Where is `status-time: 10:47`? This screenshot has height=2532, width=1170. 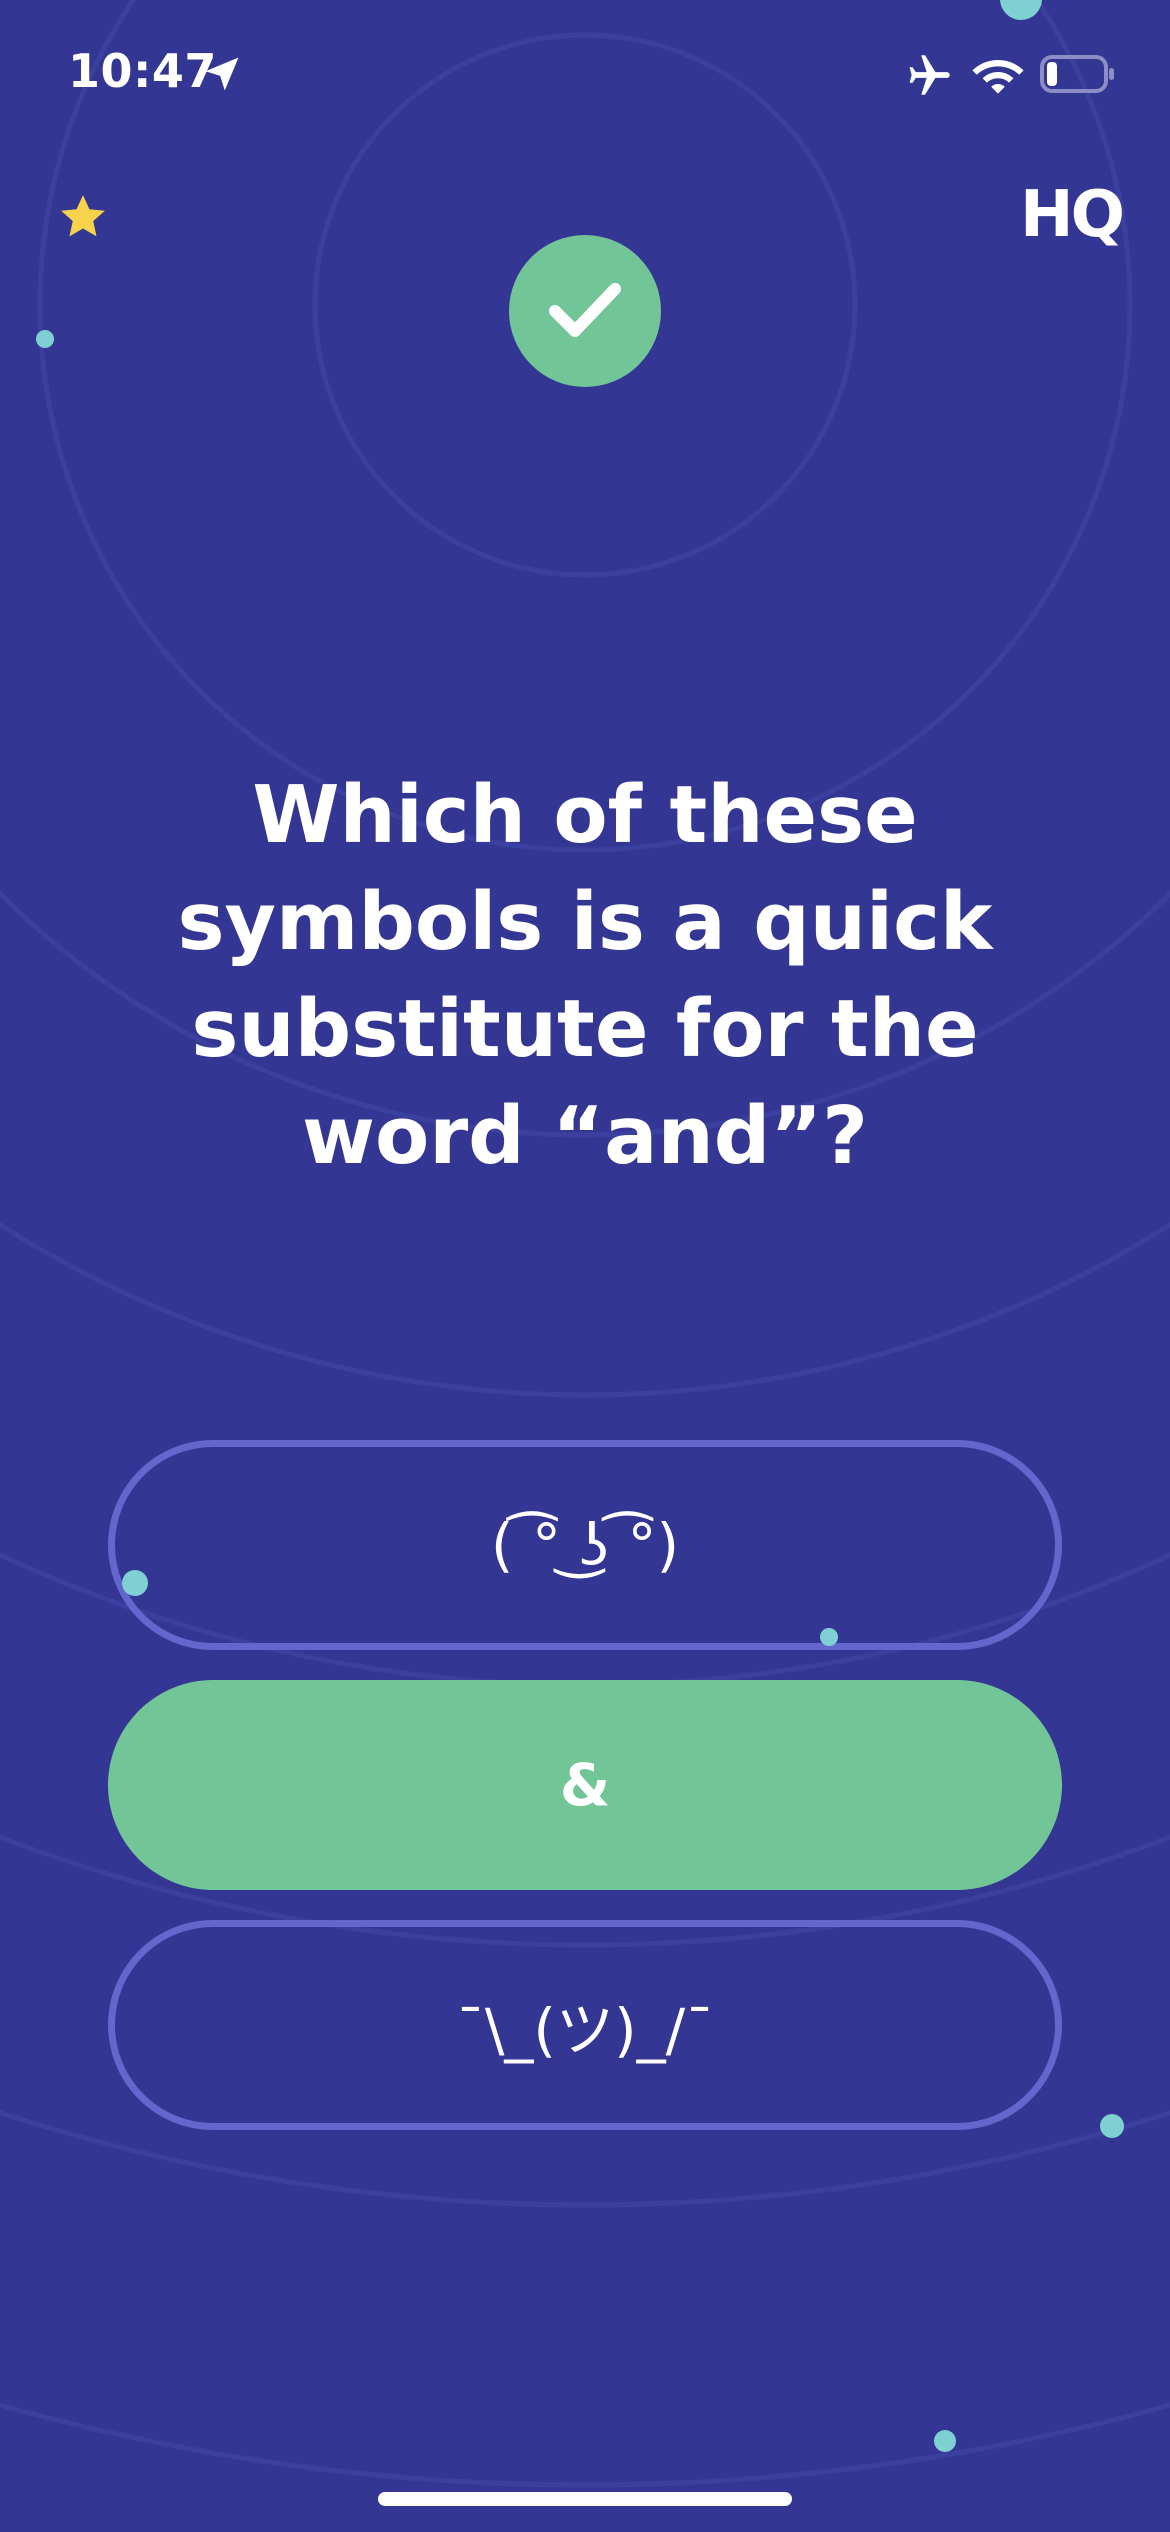
status-time: 10:47 is located at coordinates (142, 71).